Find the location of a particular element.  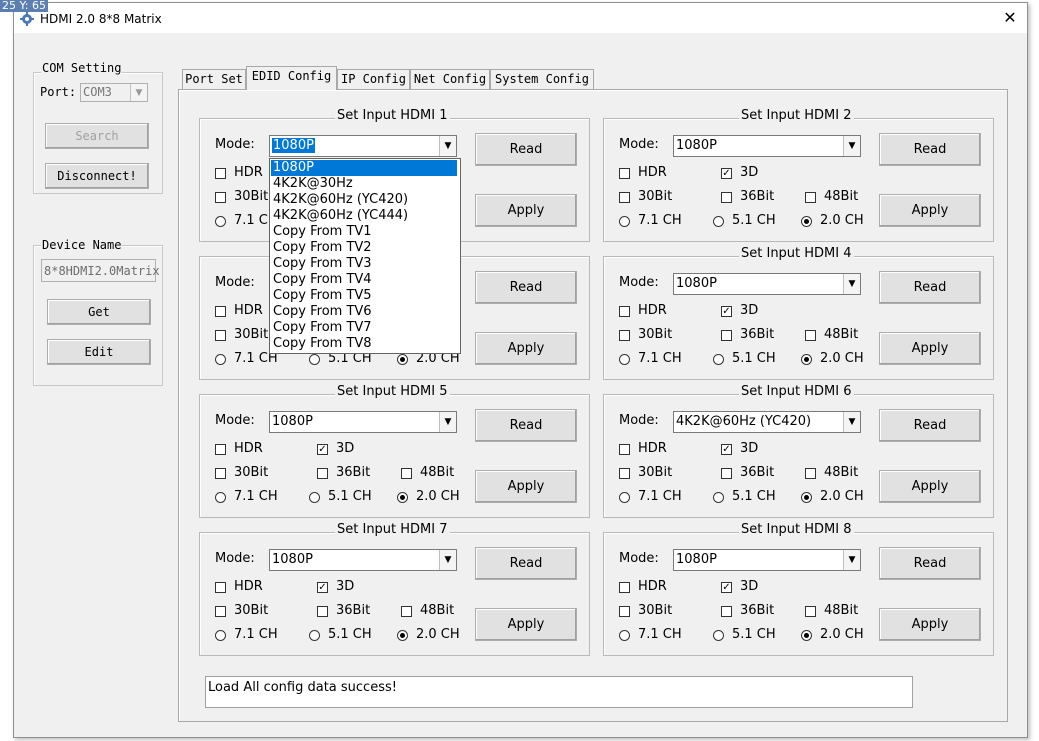

tab-edid-config: EDID Config is located at coordinates (291, 78).